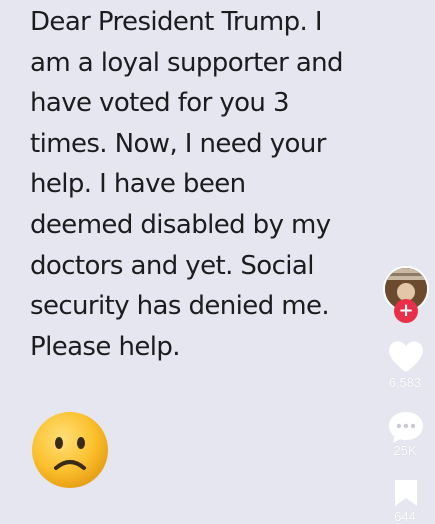  Describe the element at coordinates (178, 143) in the screenshot. I see `caption-line: times. Now, I need your` at that location.